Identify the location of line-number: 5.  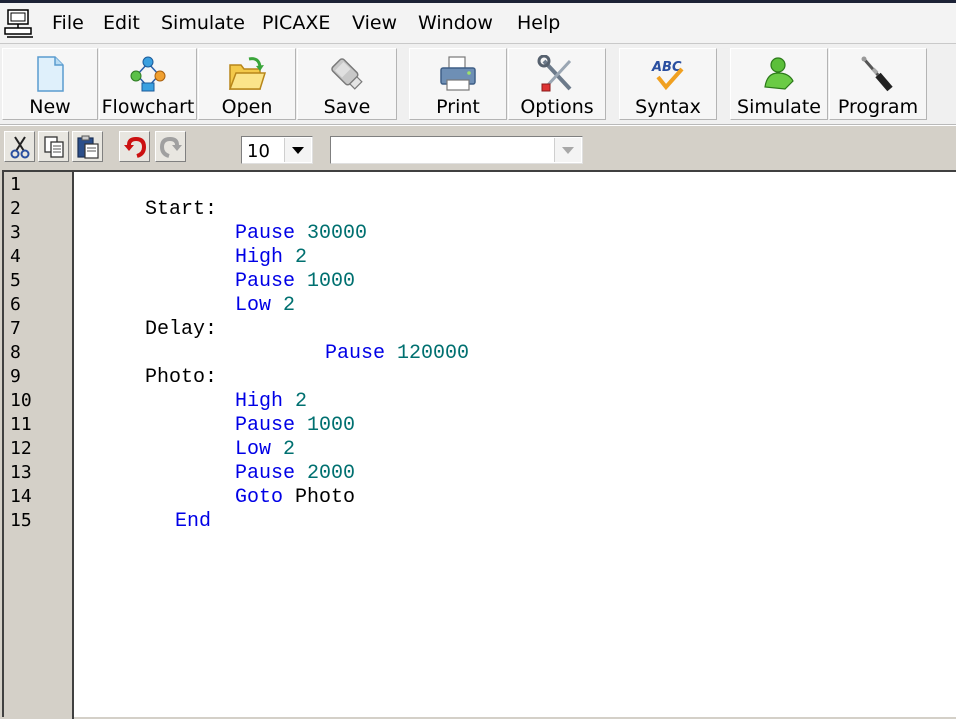
(15, 280).